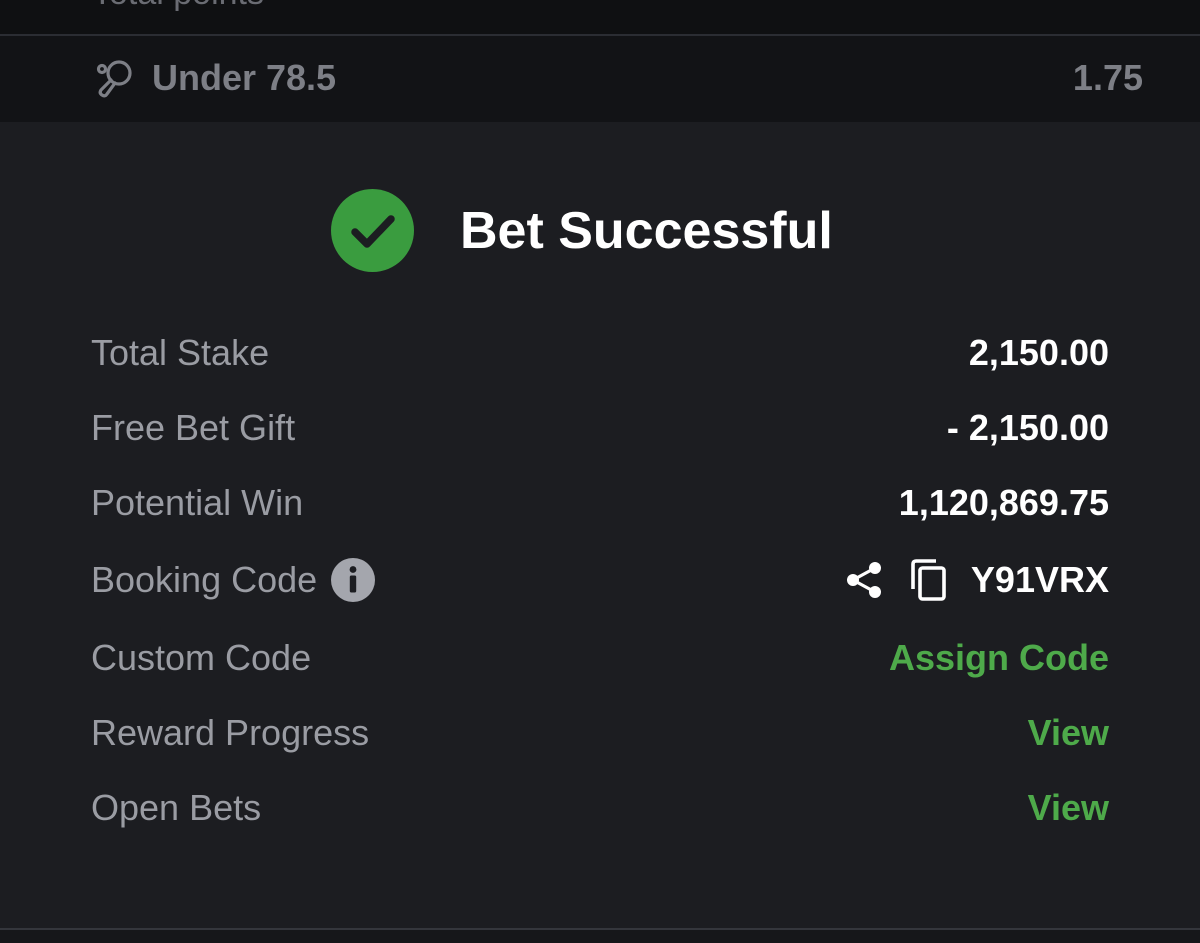 The image size is (1200, 943). What do you see at coordinates (176, 807) in the screenshot?
I see `open-bets-label: Open Bets` at bounding box center [176, 807].